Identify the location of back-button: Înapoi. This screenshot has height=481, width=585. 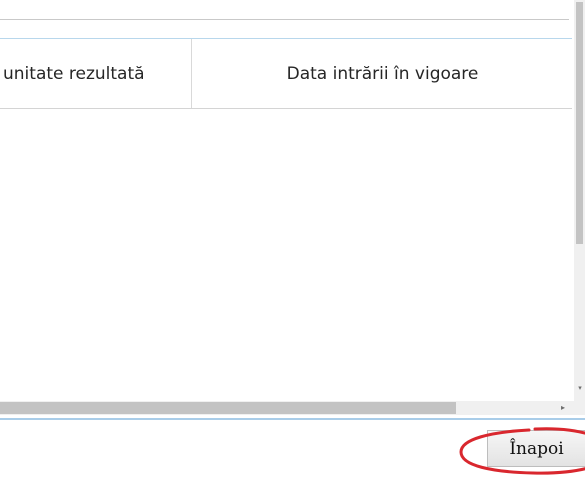
(536, 448).